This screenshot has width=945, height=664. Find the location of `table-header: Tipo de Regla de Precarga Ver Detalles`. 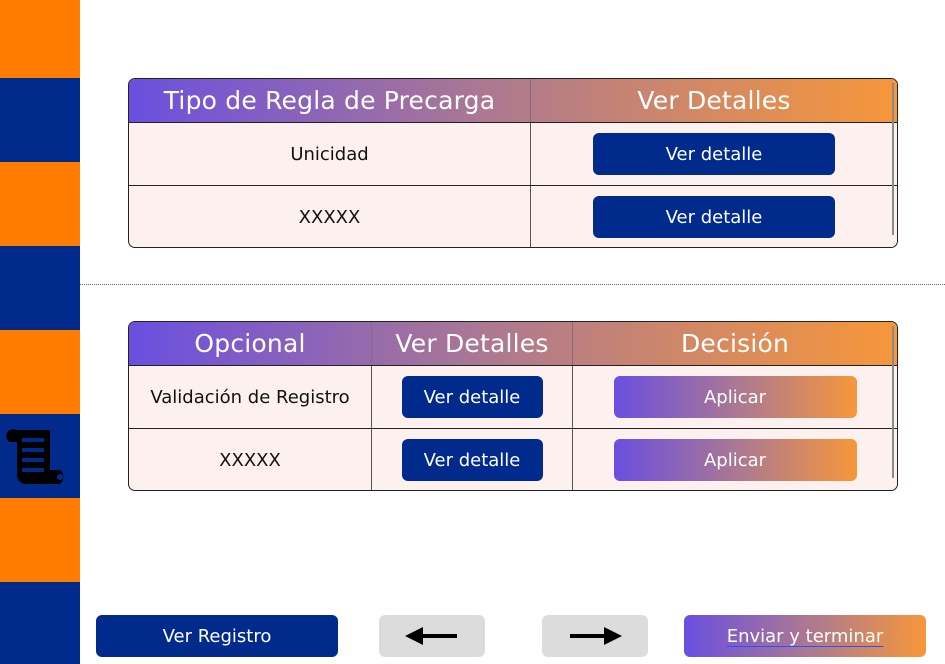

table-header: Tipo de Regla de Precarga Ver Detalles is located at coordinates (513, 101).